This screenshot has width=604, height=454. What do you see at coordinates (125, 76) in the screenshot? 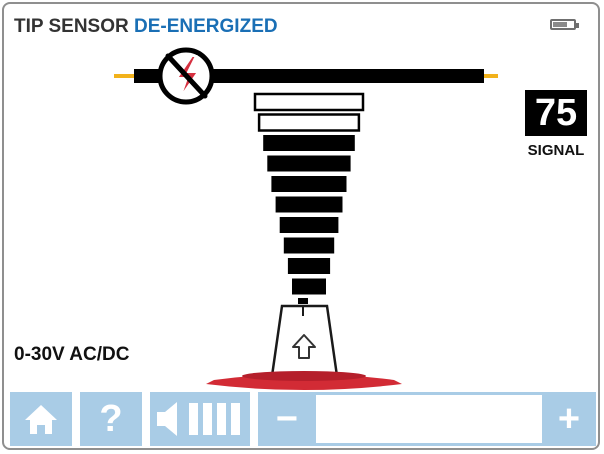
I see `left-probe-tip` at bounding box center [125, 76].